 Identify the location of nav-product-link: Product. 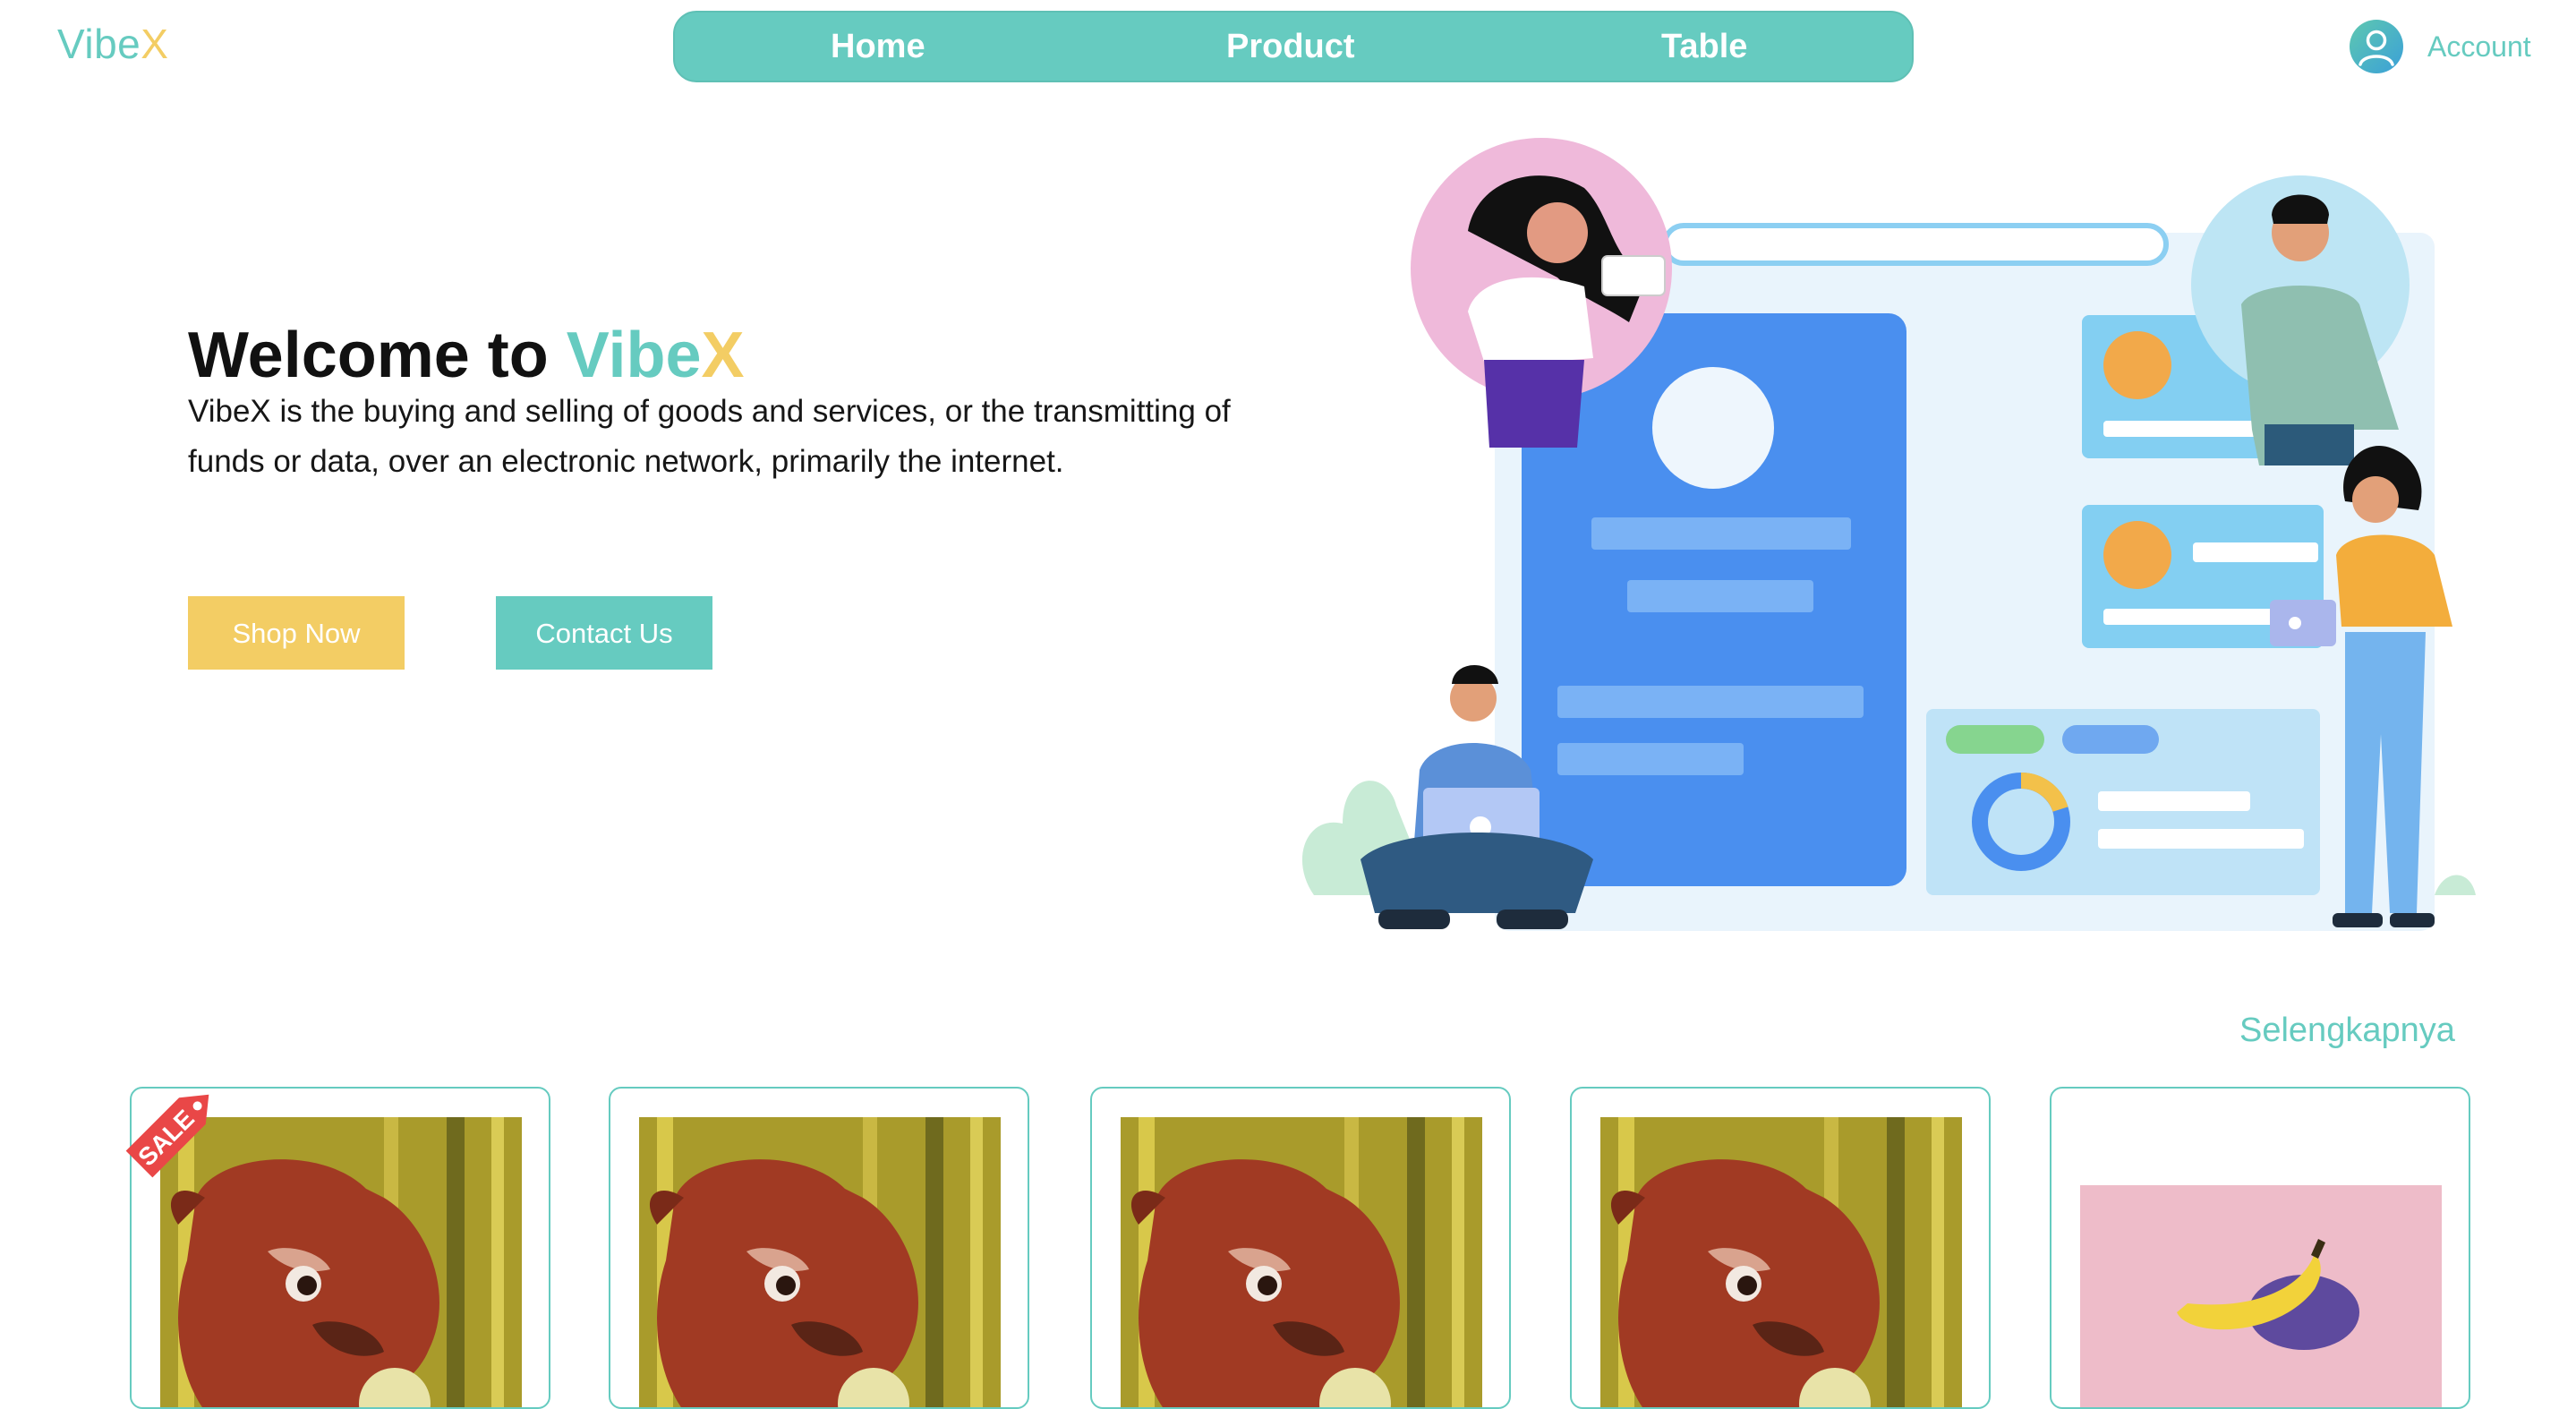
(1290, 47).